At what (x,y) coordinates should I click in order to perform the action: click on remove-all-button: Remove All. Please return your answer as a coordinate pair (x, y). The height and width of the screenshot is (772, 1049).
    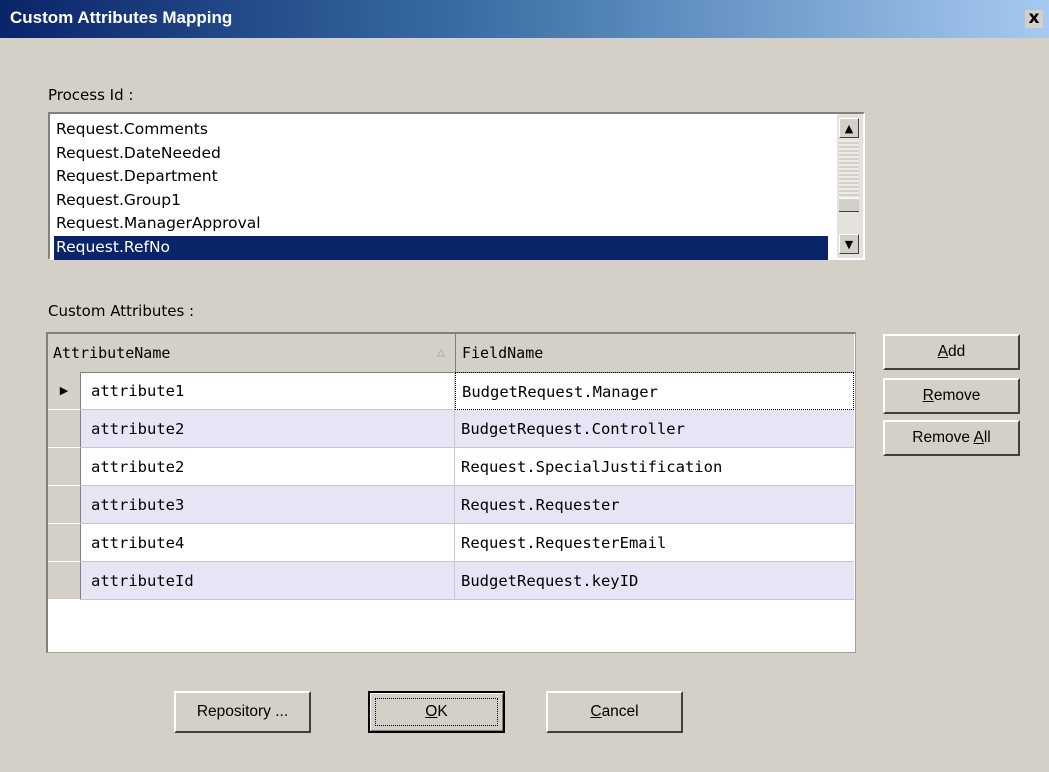
    Looking at the image, I should click on (951, 438).